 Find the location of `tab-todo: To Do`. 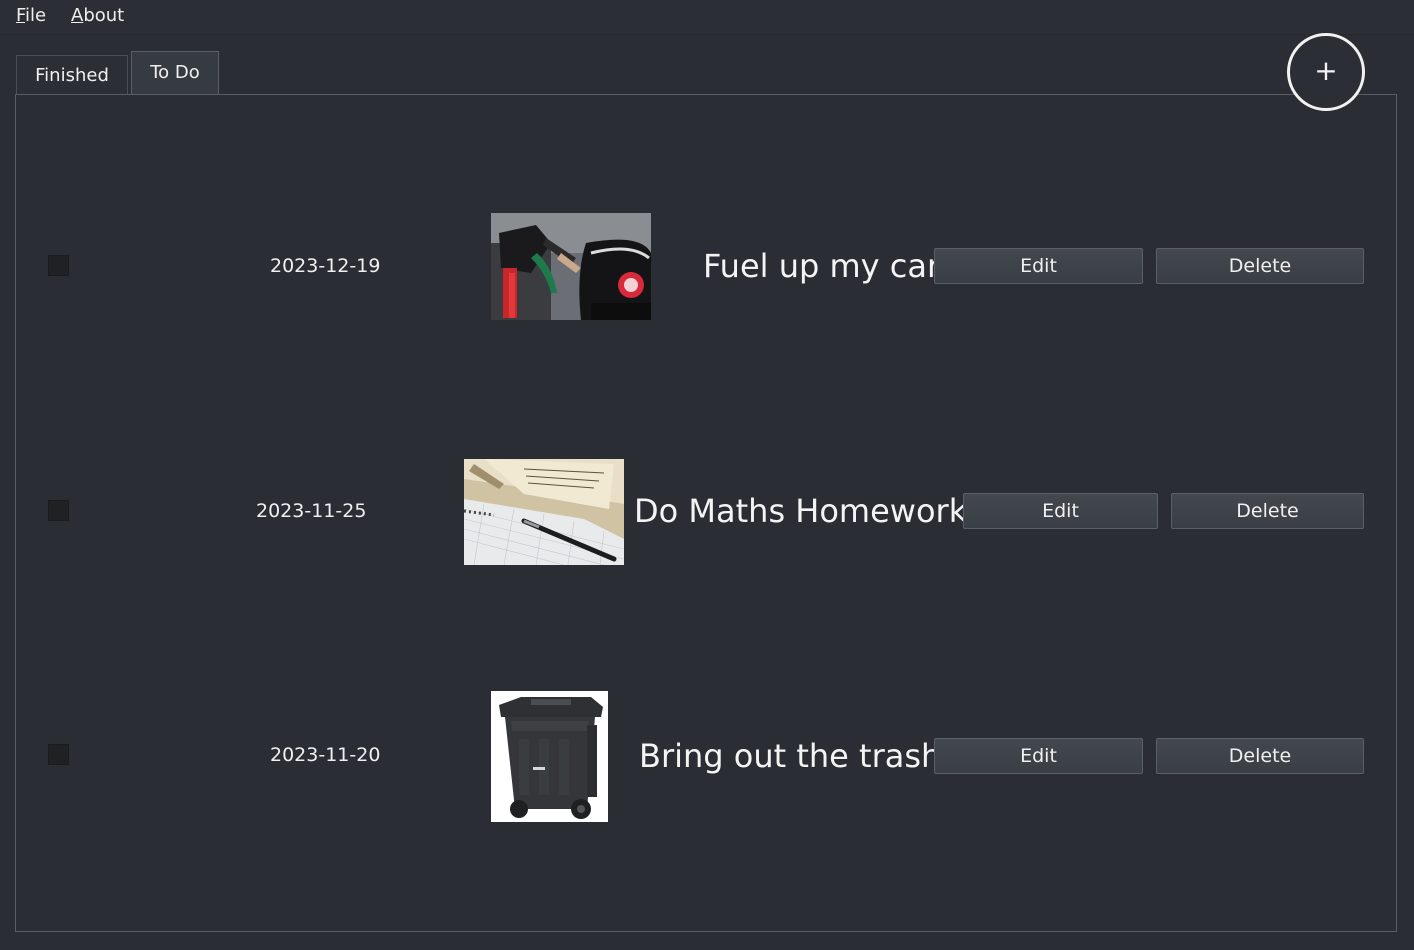

tab-todo: To Do is located at coordinates (175, 73).